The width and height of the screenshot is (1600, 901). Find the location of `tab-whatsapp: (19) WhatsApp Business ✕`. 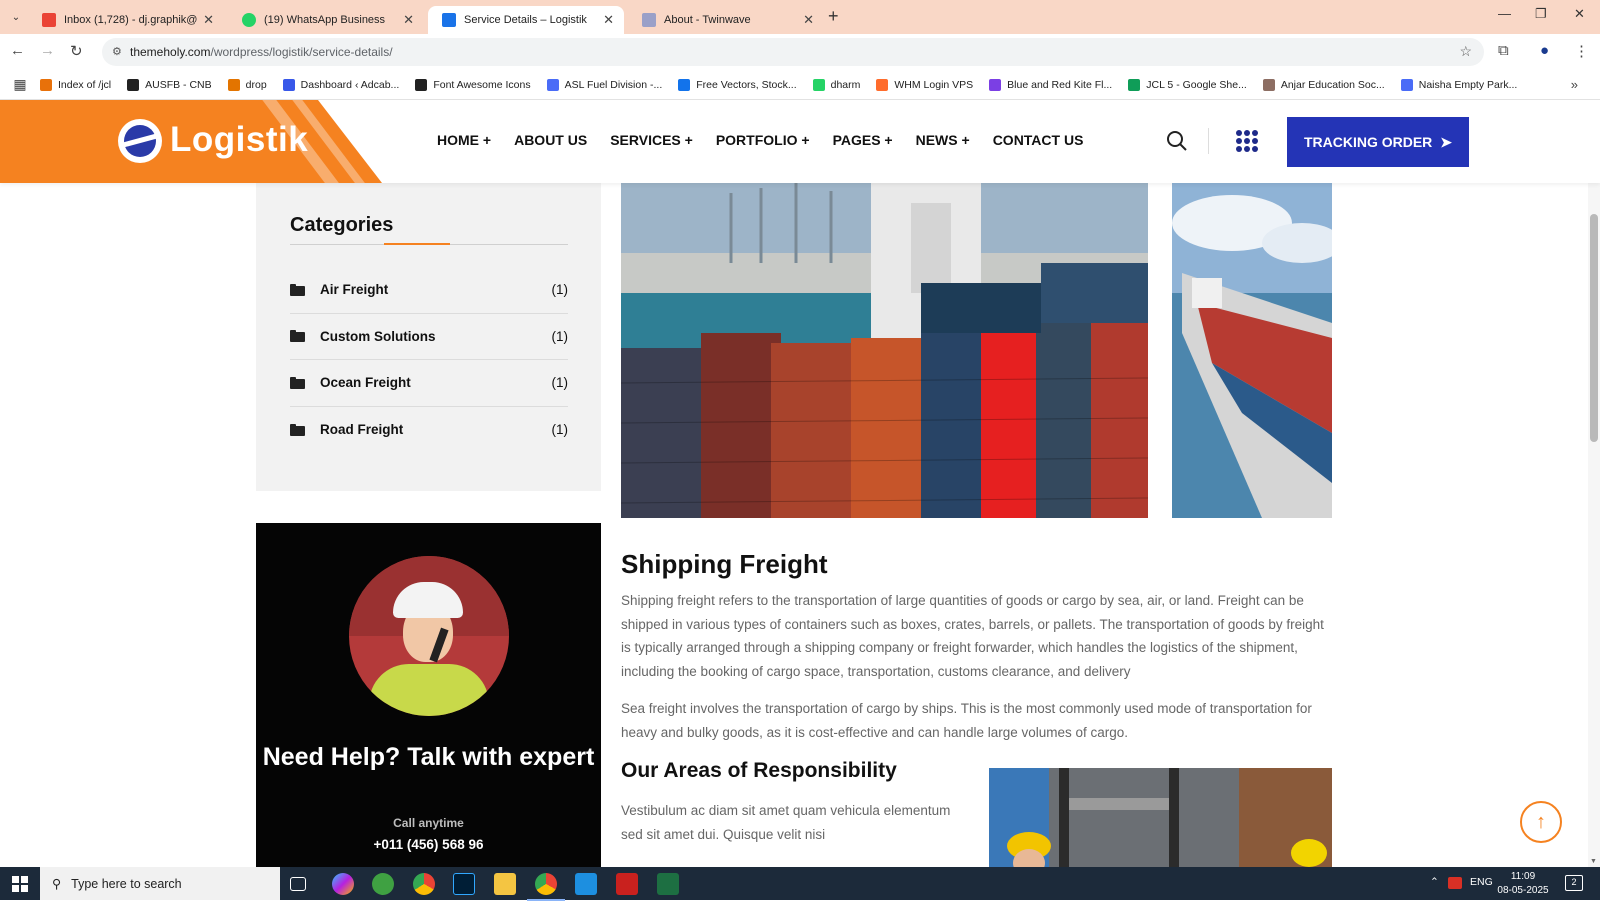

tab-whatsapp: (19) WhatsApp Business ✕ is located at coordinates (326, 20).